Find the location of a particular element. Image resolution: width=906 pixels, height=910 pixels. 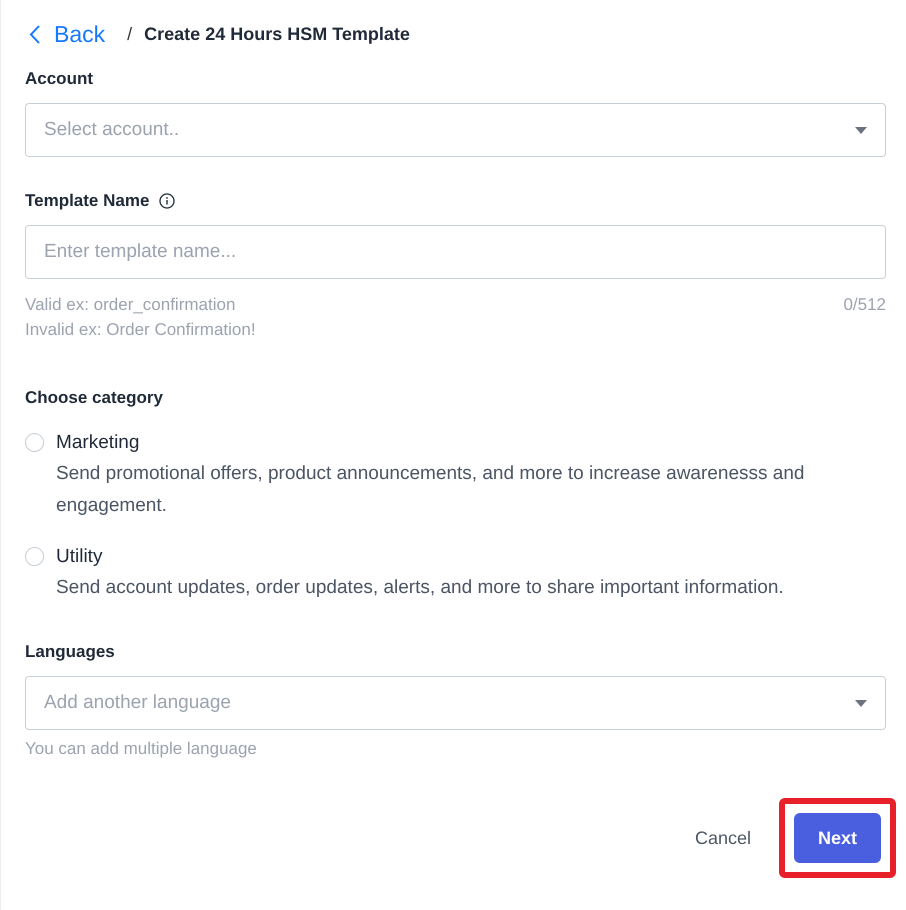

field-label: Choose category is located at coordinates (94, 398).